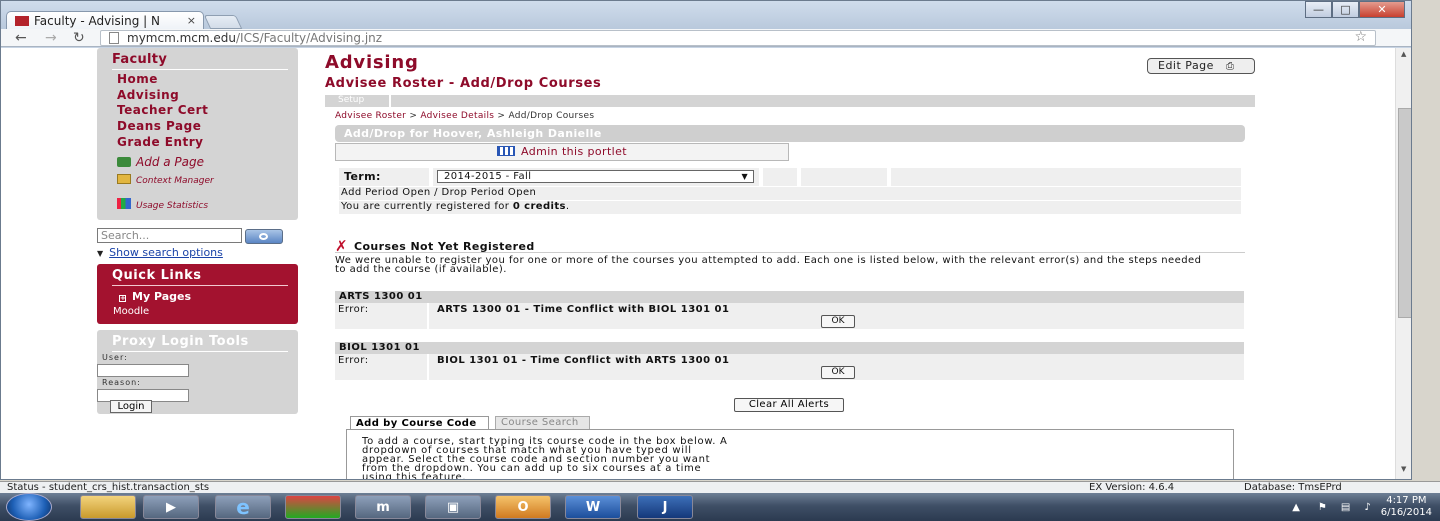 The image size is (1440, 521). What do you see at coordinates (197, 80) in the screenshot?
I see `sidebar-item-home: Home` at bounding box center [197, 80].